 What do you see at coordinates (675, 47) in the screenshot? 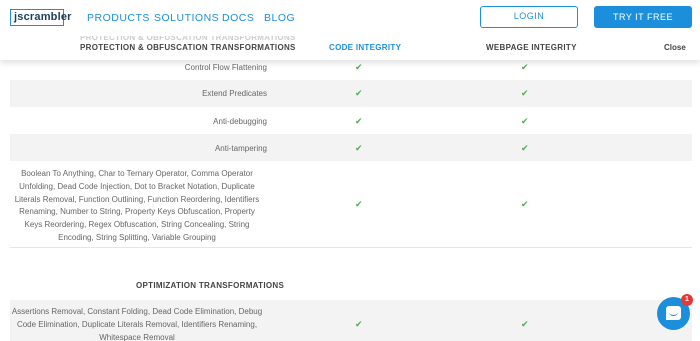
I see `close-button: Close` at bounding box center [675, 47].